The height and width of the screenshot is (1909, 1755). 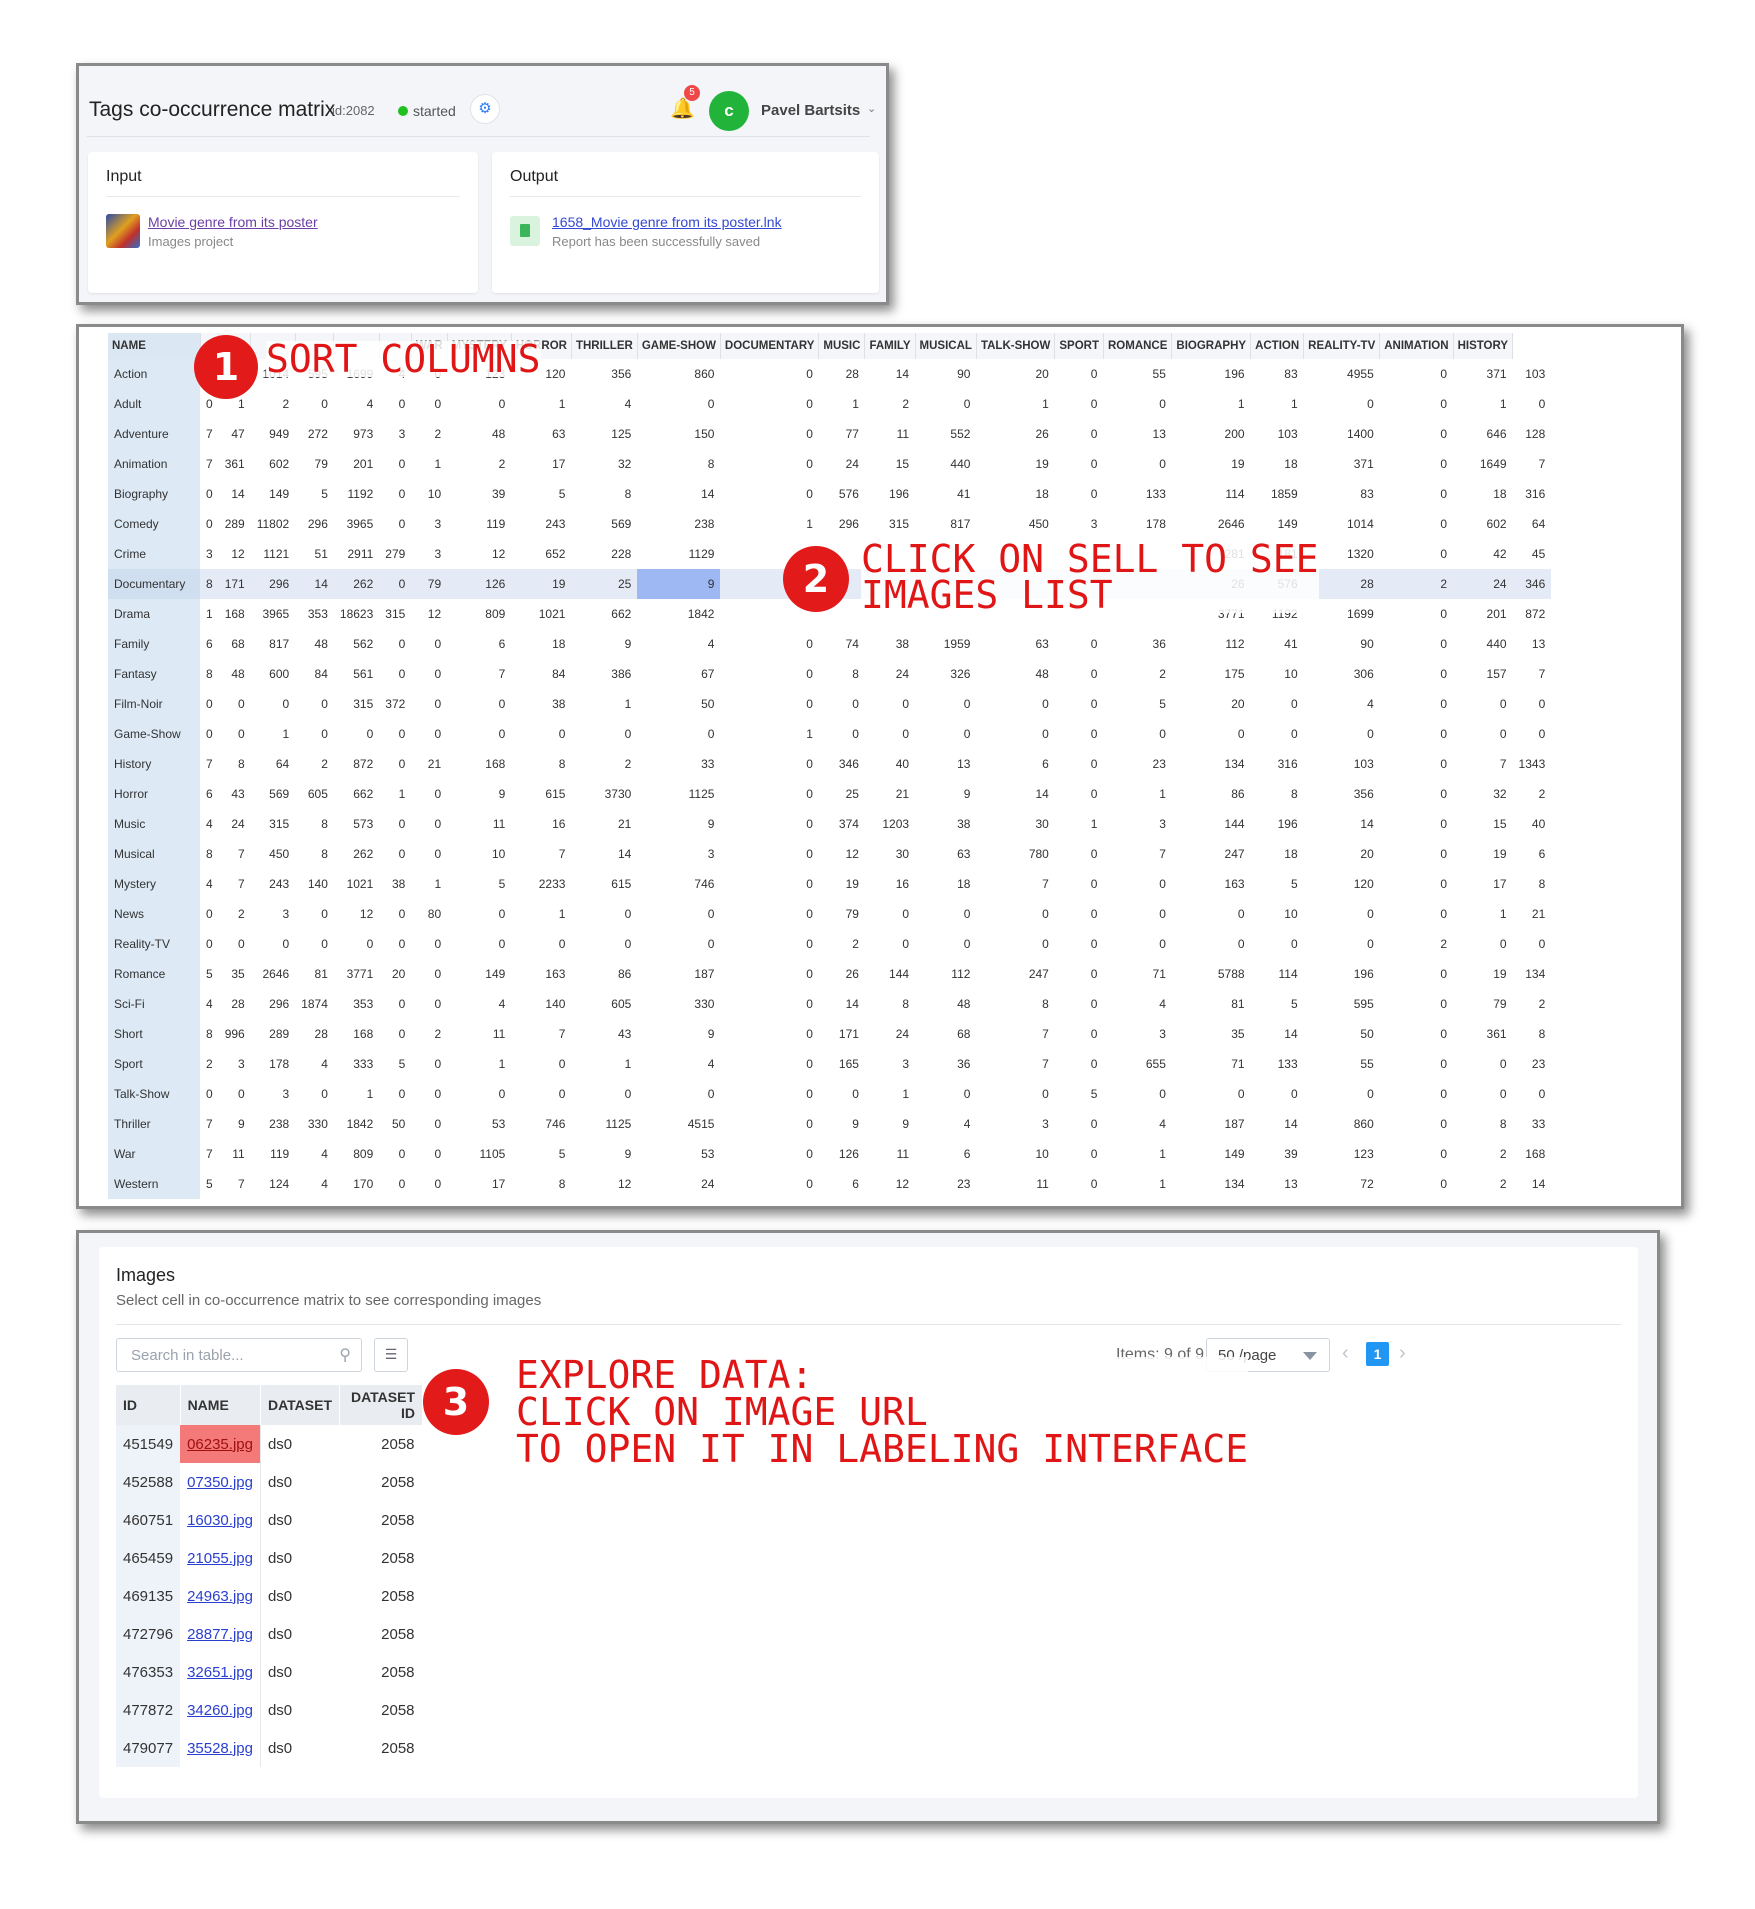 What do you see at coordinates (273, 644) in the screenshot?
I see `matrix-cell: 817` at bounding box center [273, 644].